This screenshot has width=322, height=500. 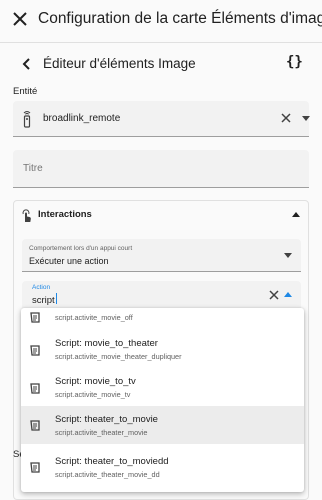 I want to click on title-placeholder: Titre, so click(x=33, y=168).